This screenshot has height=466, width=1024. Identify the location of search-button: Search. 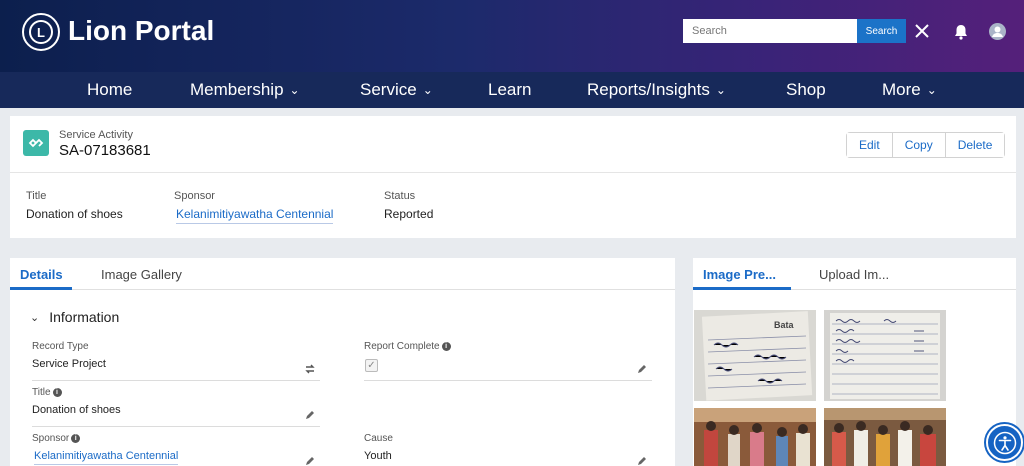
(881, 31).